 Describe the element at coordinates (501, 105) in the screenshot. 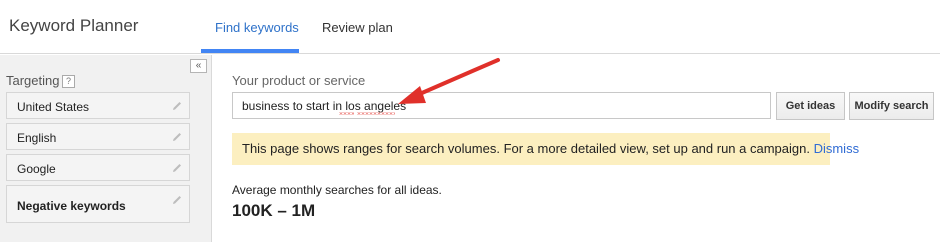

I see `product-search-input` at that location.